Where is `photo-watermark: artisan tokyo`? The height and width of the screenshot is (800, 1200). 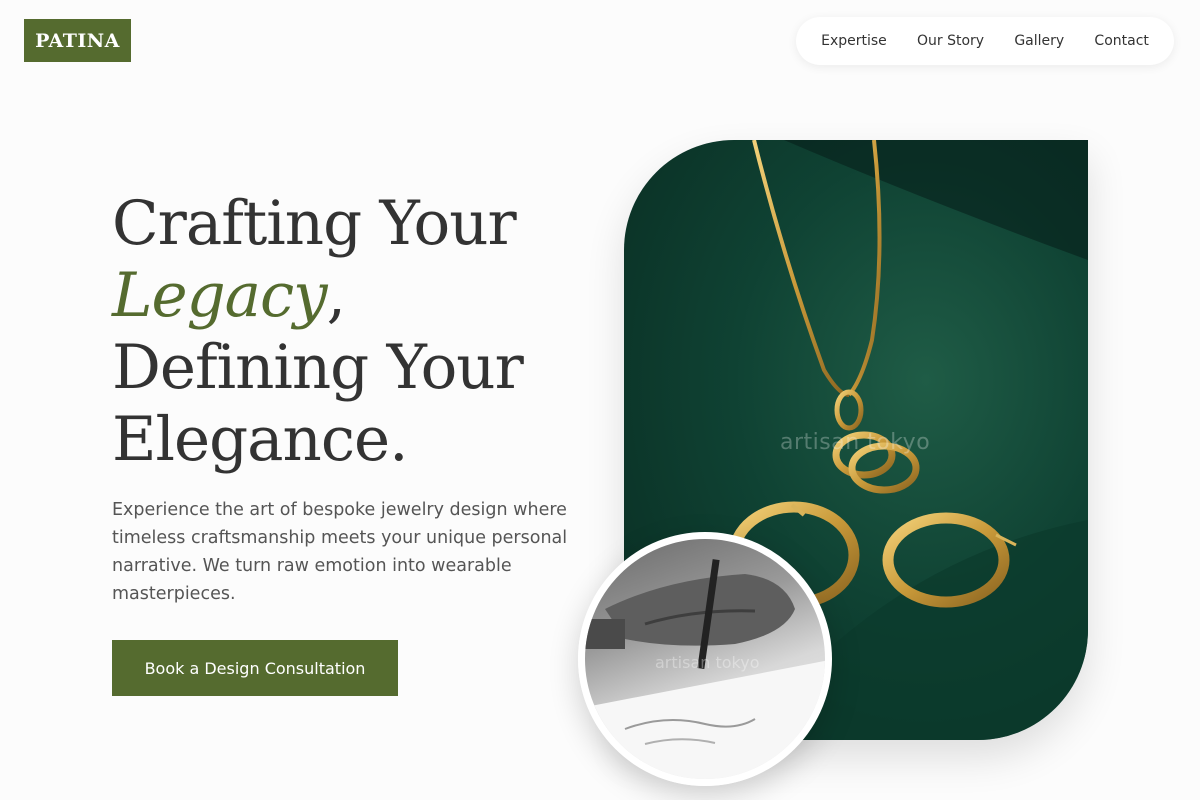
photo-watermark: artisan tokyo is located at coordinates (855, 442).